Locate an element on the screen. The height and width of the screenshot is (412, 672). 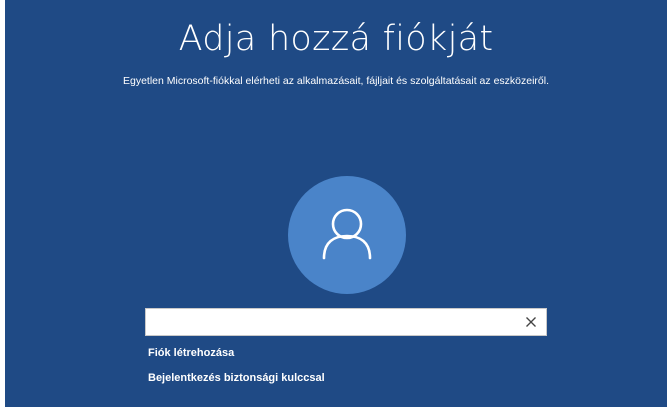
security-key-signin-link: Bejelentkezés biztonsági kulccsal is located at coordinates (236, 378).